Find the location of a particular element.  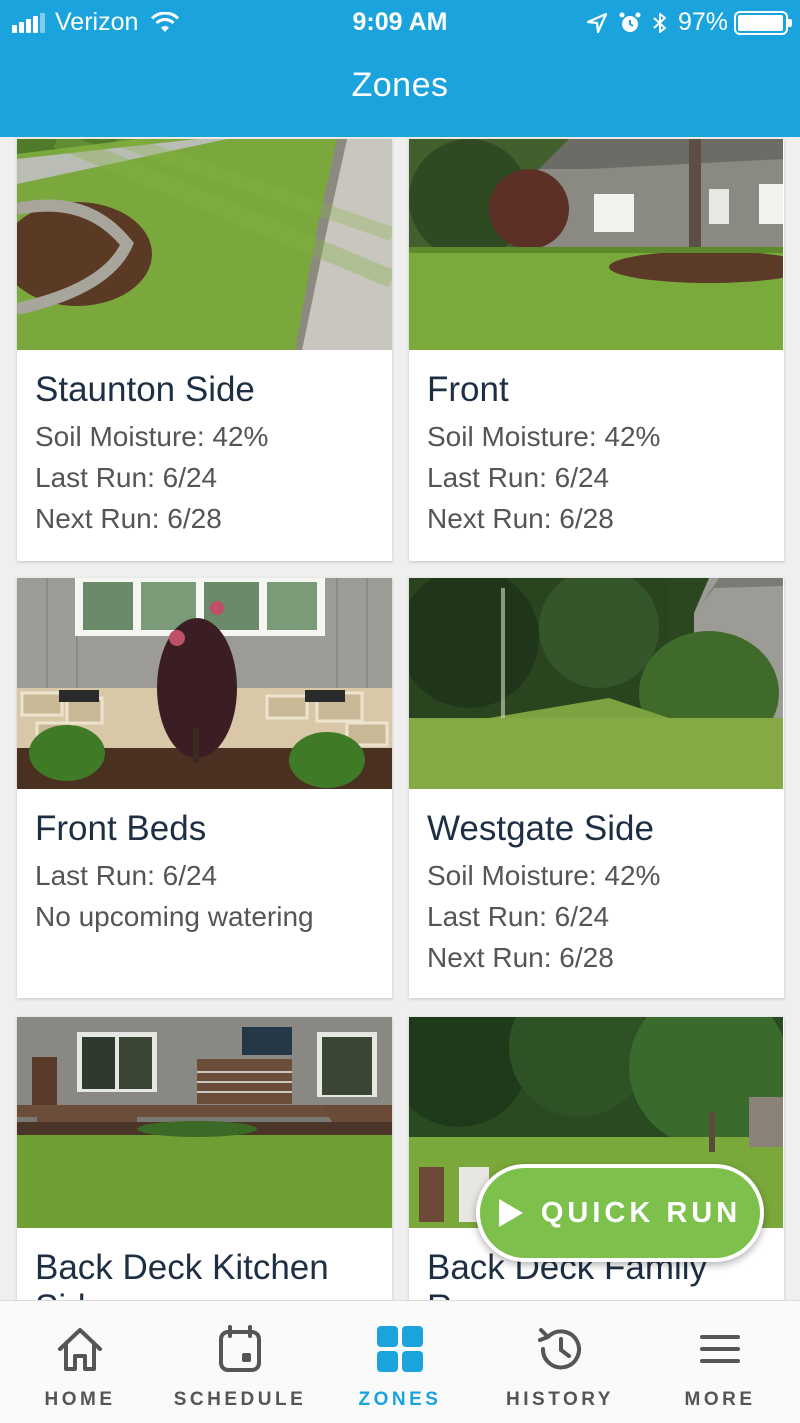

zone-photo-back-deck-kitchen-side is located at coordinates (204, 1122).